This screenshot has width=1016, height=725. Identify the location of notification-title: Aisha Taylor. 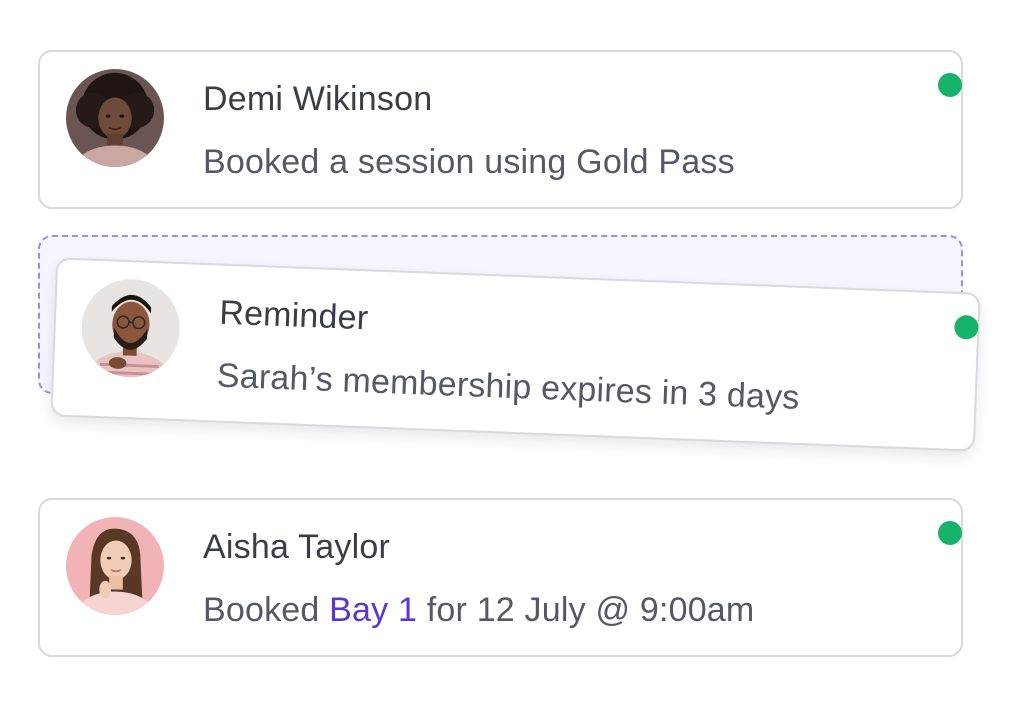
(296, 547).